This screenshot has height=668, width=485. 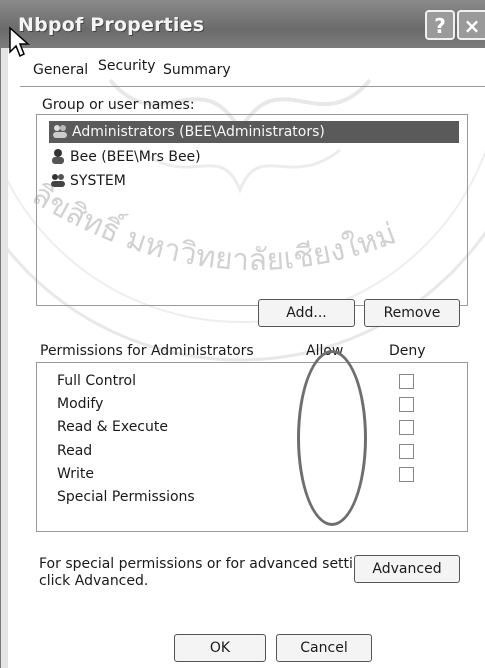 I want to click on deny-column-header: Deny, so click(x=407, y=351).